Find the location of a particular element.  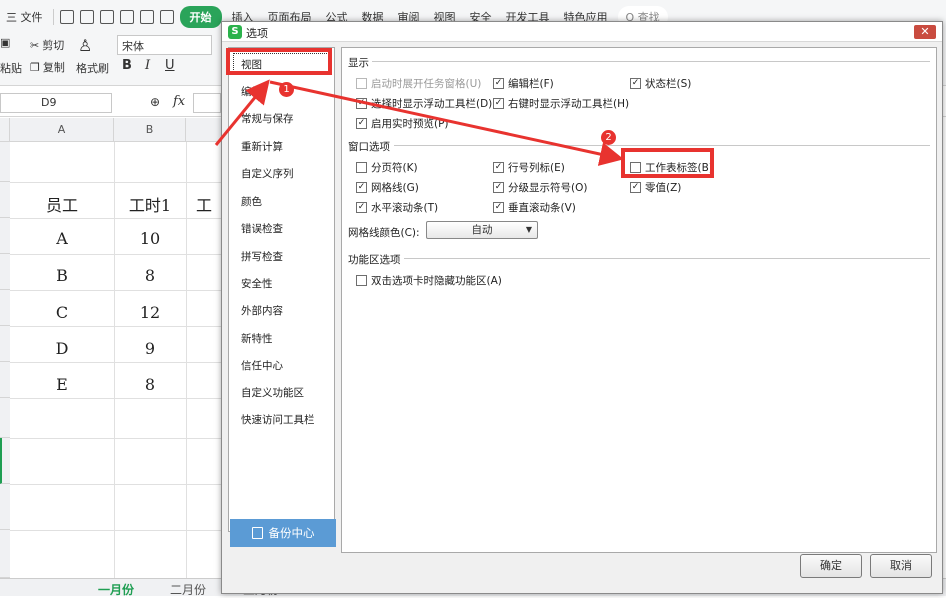

arrow-to-sheet-tabs is located at coordinates (446, 123).